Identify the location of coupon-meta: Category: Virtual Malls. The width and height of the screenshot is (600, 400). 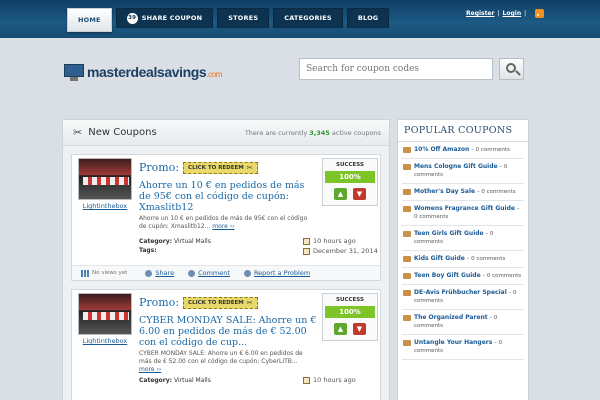
(175, 380).